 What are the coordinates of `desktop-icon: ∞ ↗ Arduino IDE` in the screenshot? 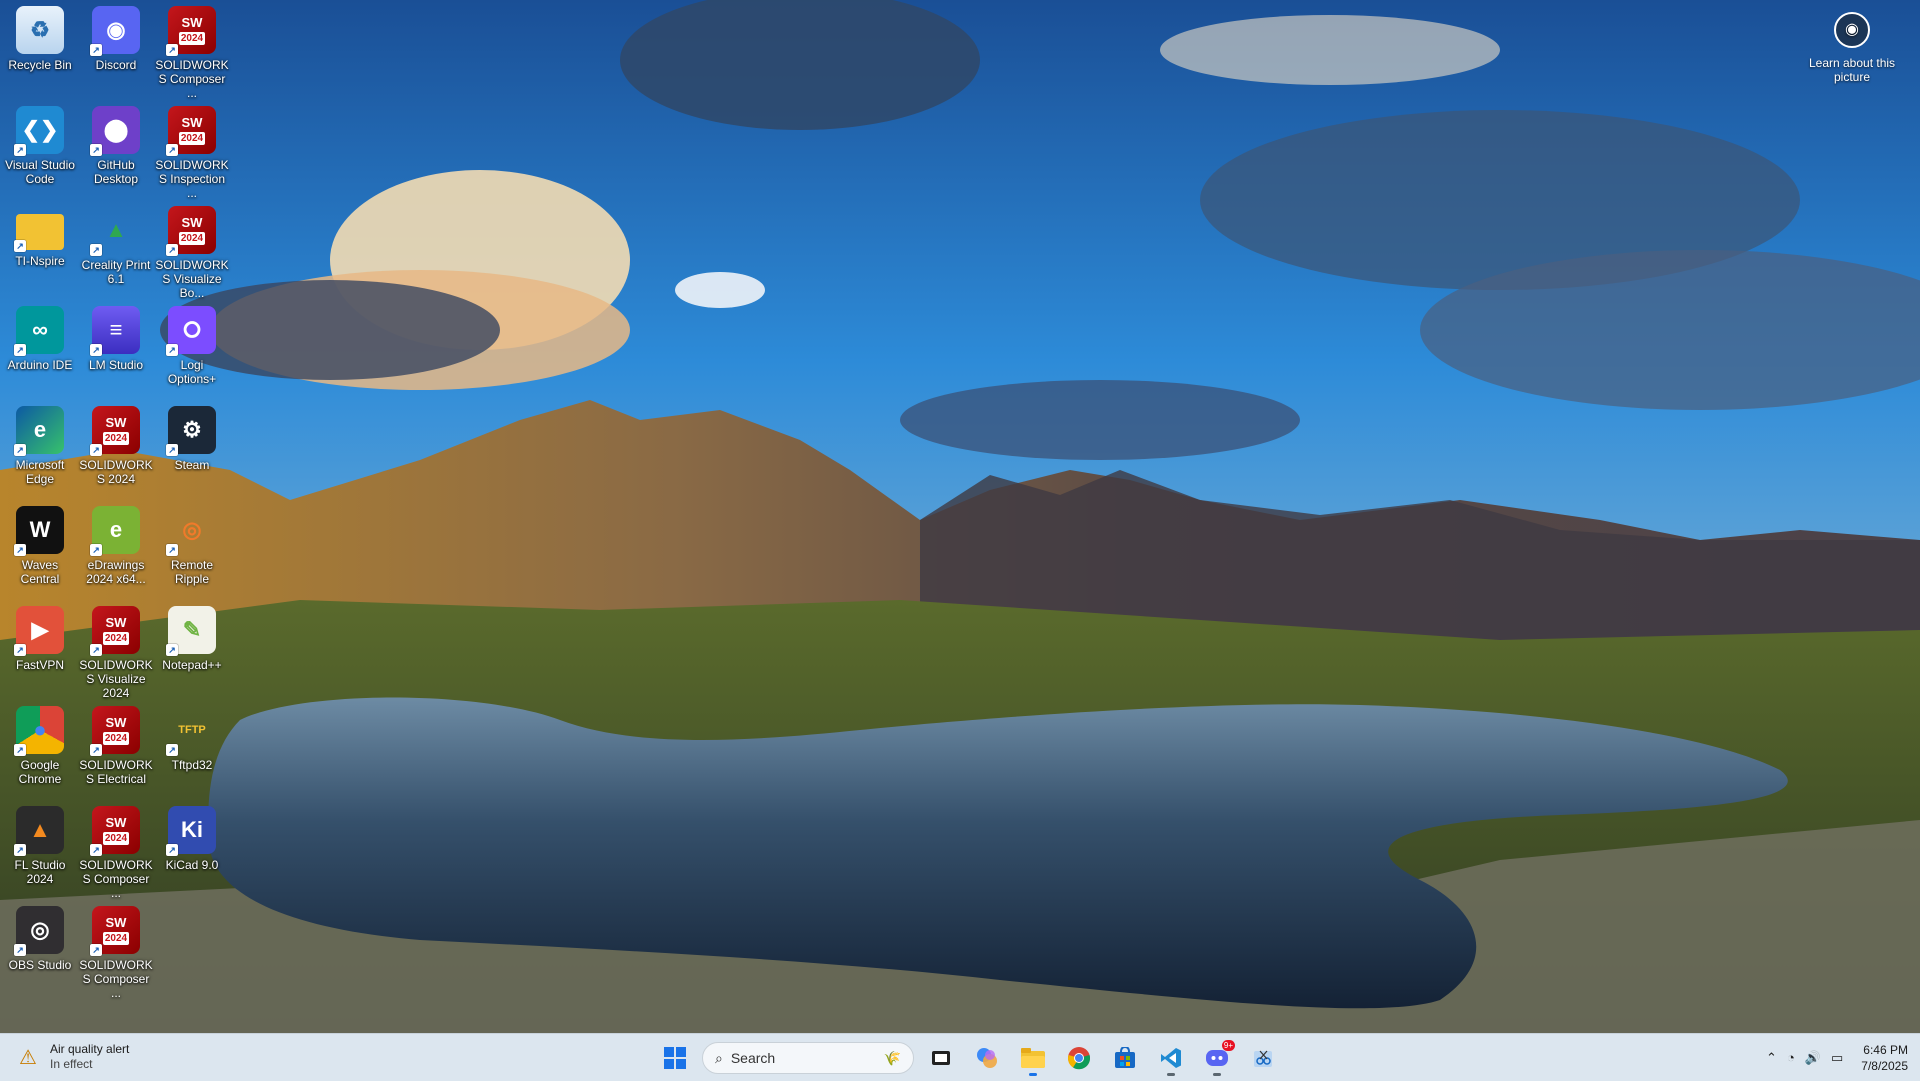 It's located at (40, 339).